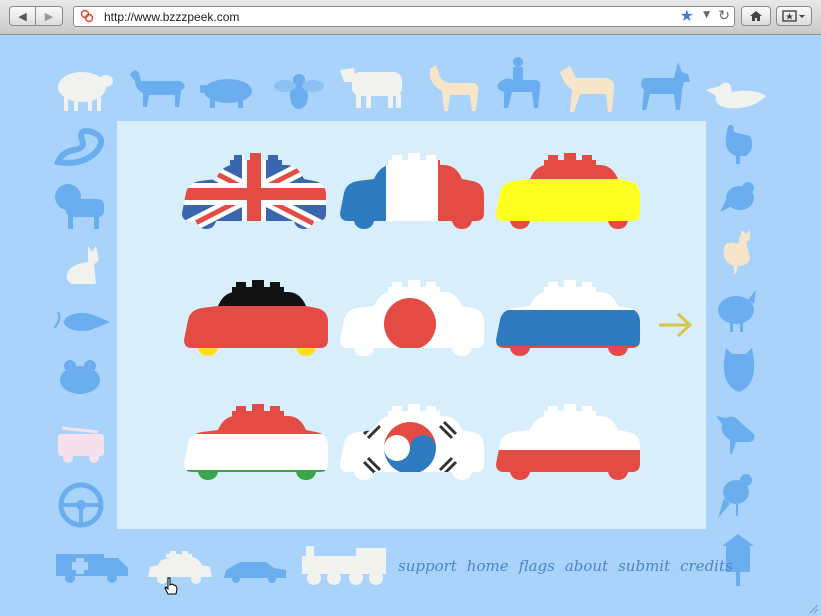 The height and width of the screenshot is (616, 821). I want to click on back-button: ◀, so click(22, 16).